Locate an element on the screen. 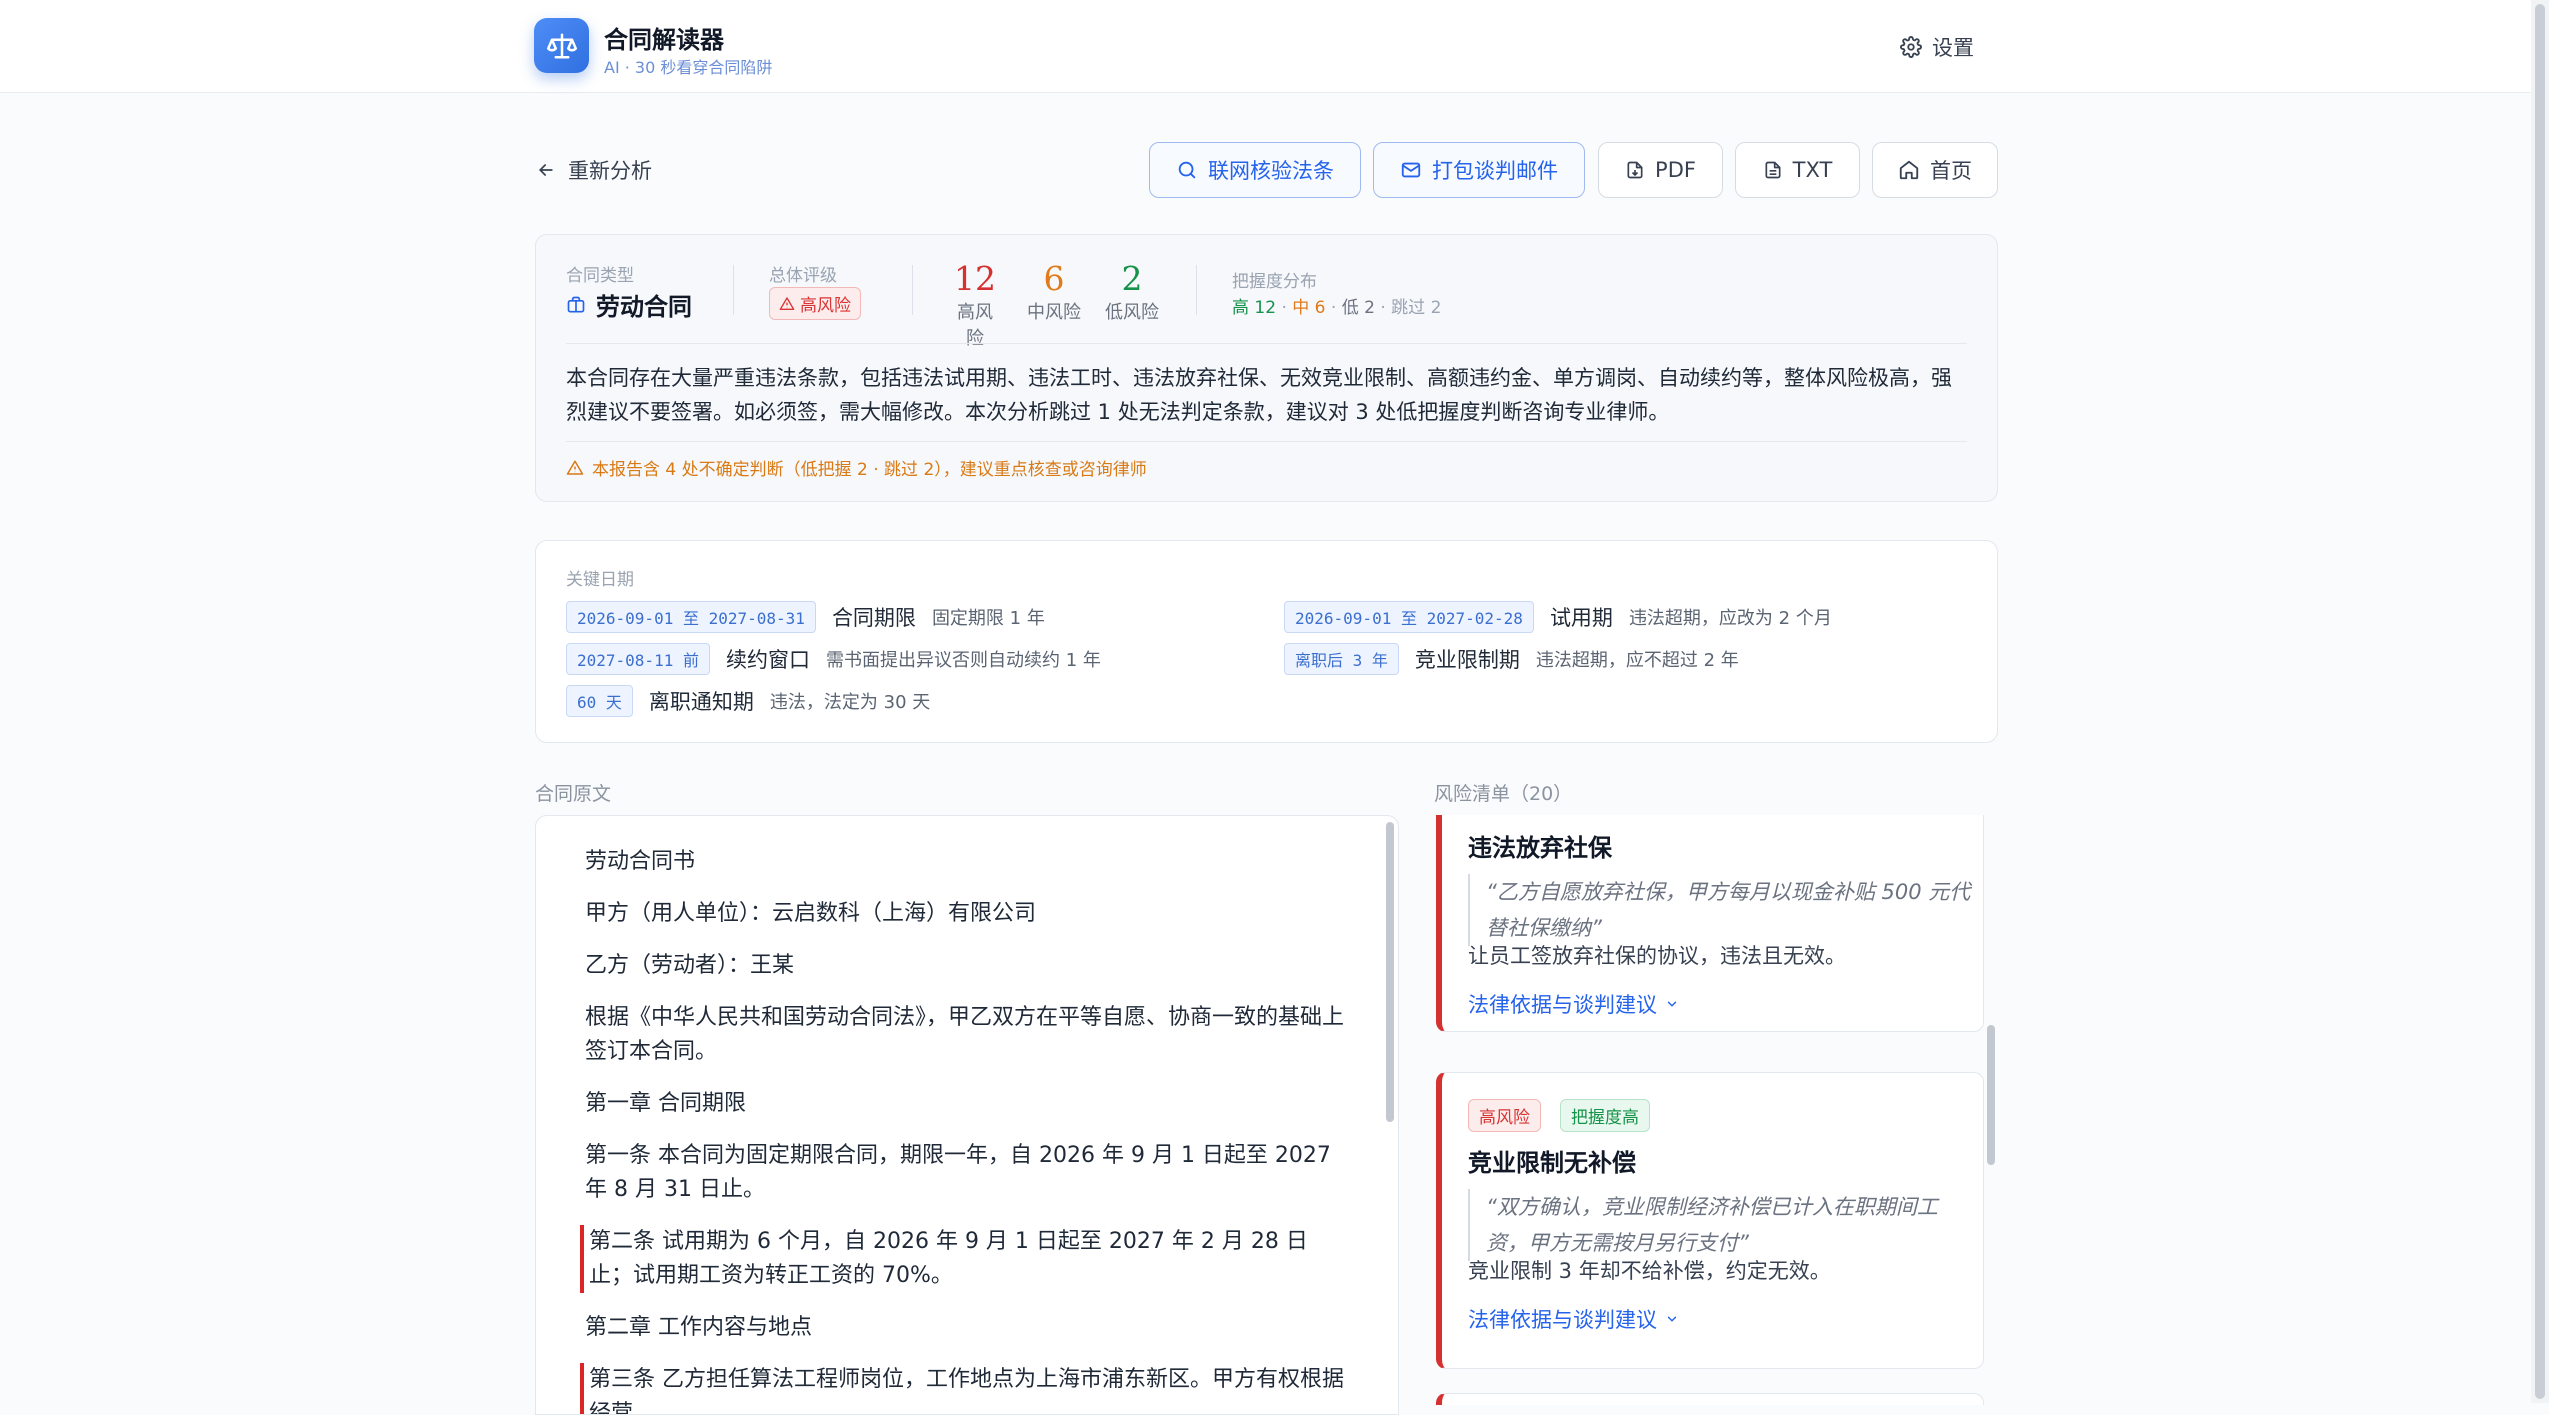 This screenshot has width=2549, height=1415. rating-badge-wrap: 高风险 is located at coordinates (815, 303).